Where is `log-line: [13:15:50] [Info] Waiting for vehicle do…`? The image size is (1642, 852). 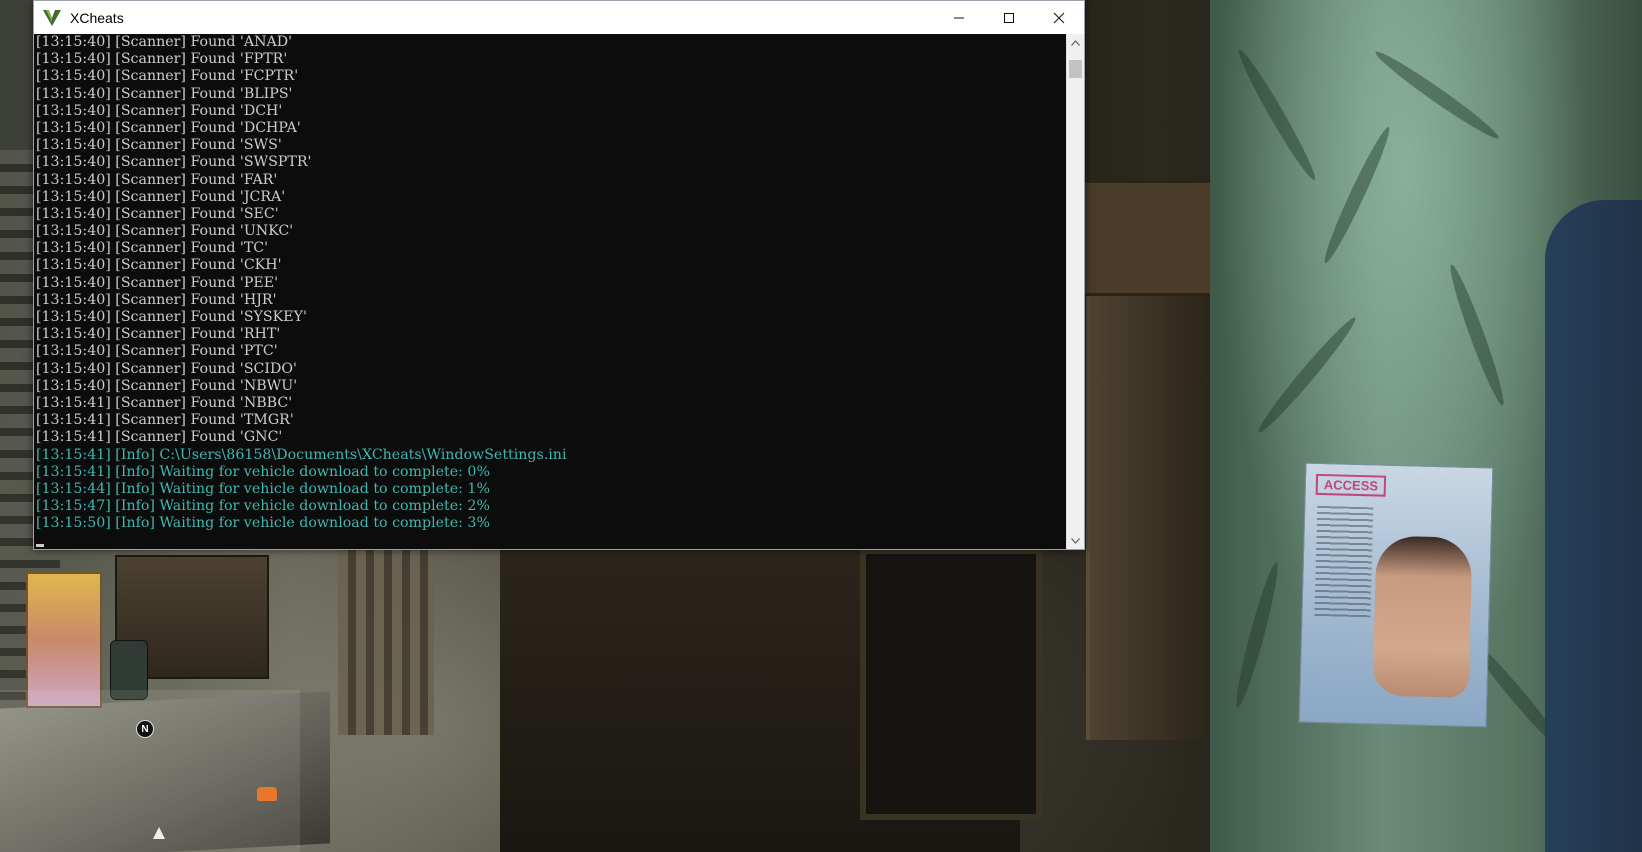
log-line: [13:15:50] [Info] Waiting for vehicle do… is located at coordinates (263, 523).